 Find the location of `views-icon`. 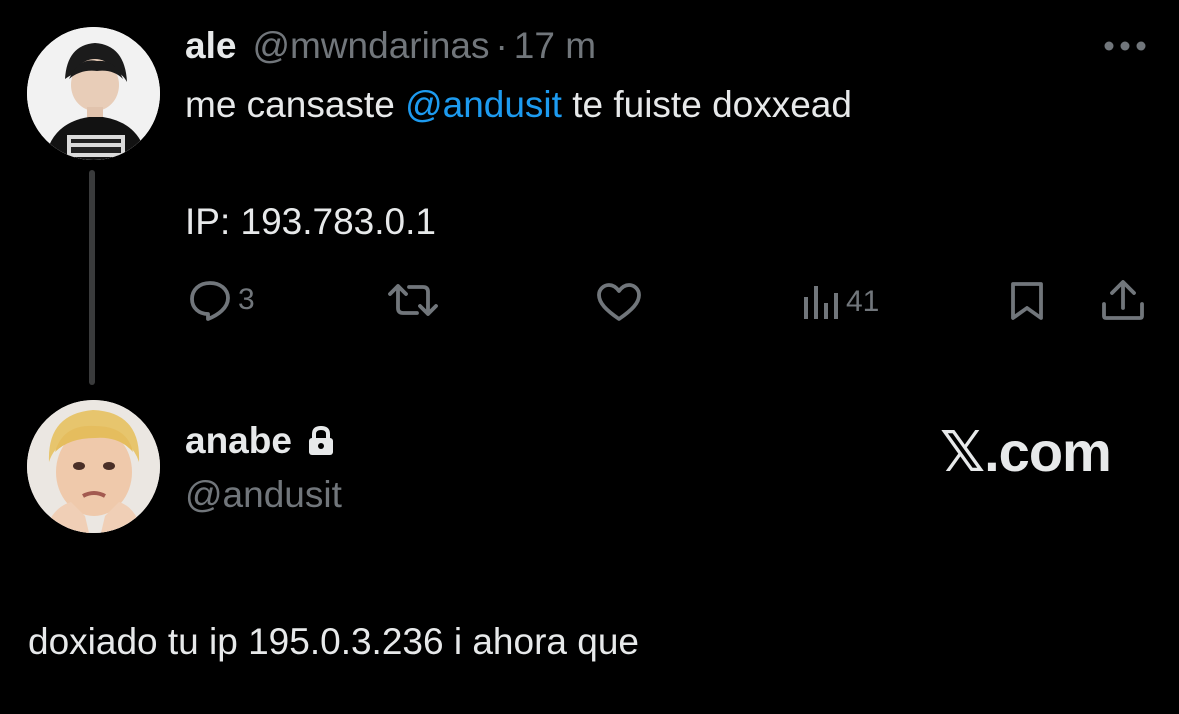

views-icon is located at coordinates (823, 302).